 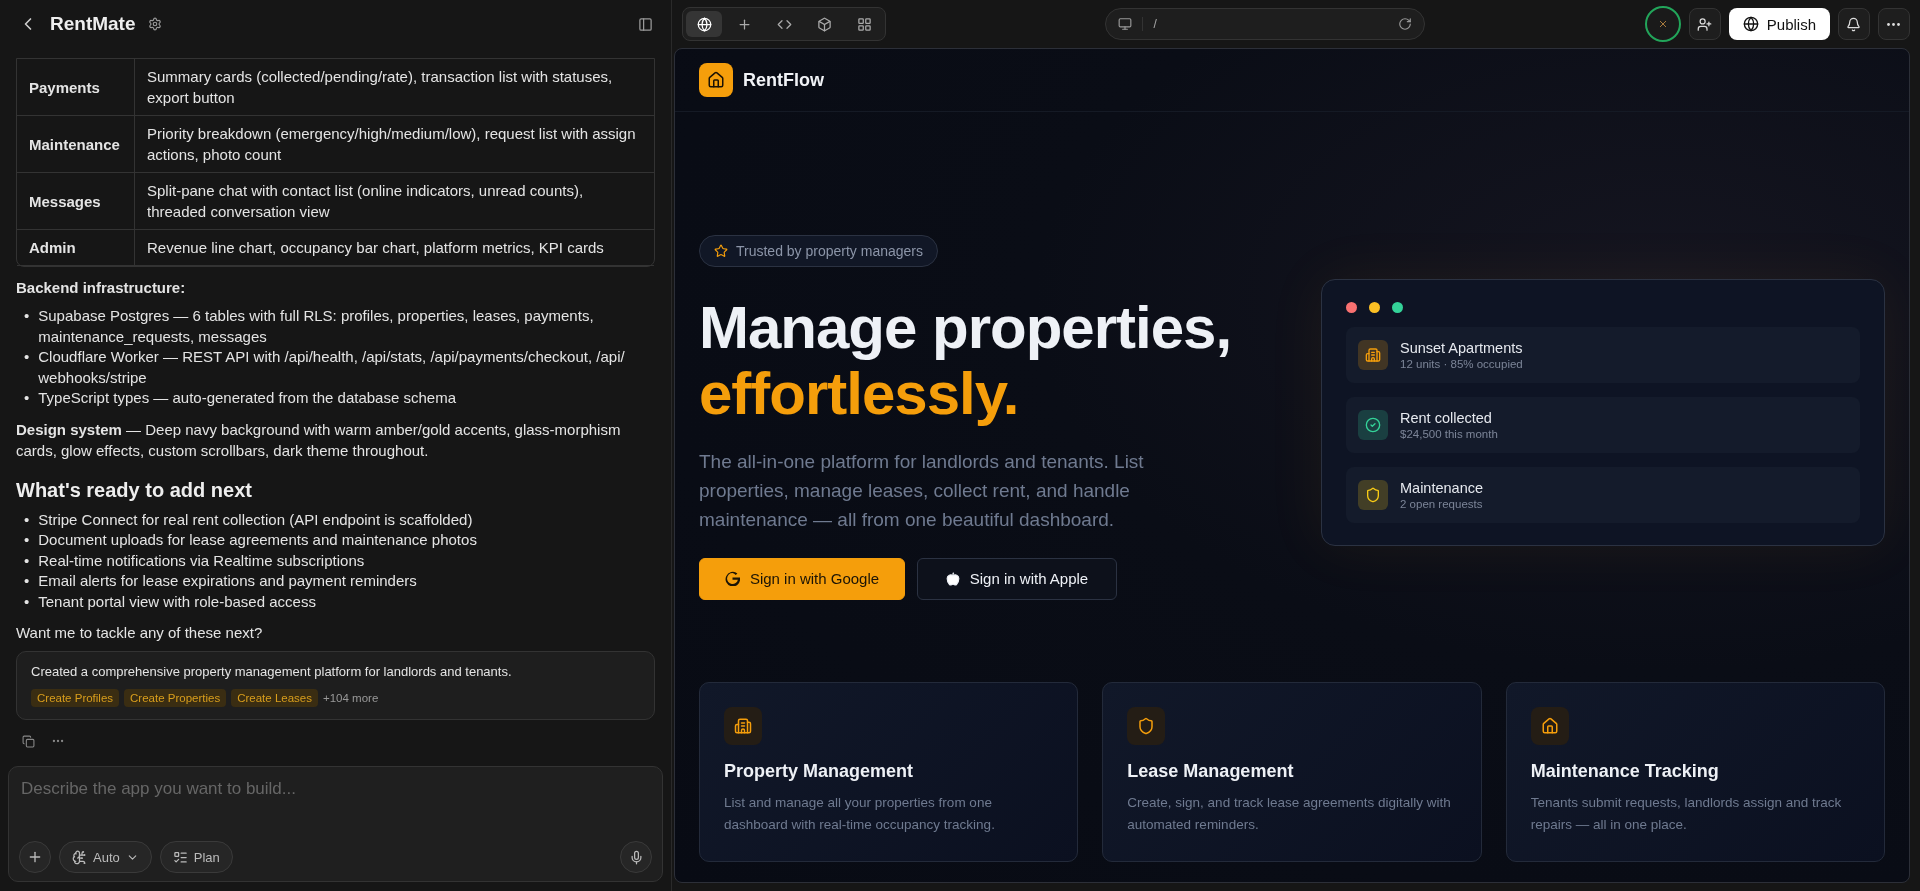 What do you see at coordinates (201, 560) in the screenshot?
I see `list-item: Real-time notifications via Realtime subscriptions` at bounding box center [201, 560].